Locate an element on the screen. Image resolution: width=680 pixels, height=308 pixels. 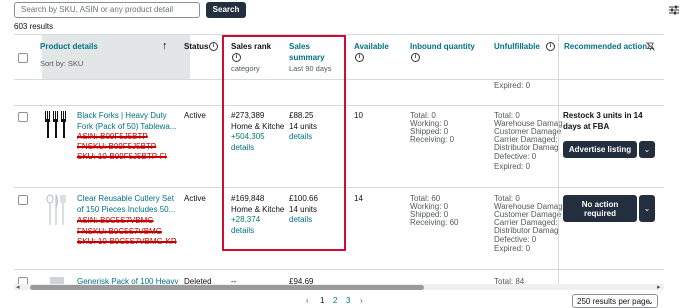
redacted-asin: ASIN: B0C5S7VBMG is located at coordinates (115, 220).